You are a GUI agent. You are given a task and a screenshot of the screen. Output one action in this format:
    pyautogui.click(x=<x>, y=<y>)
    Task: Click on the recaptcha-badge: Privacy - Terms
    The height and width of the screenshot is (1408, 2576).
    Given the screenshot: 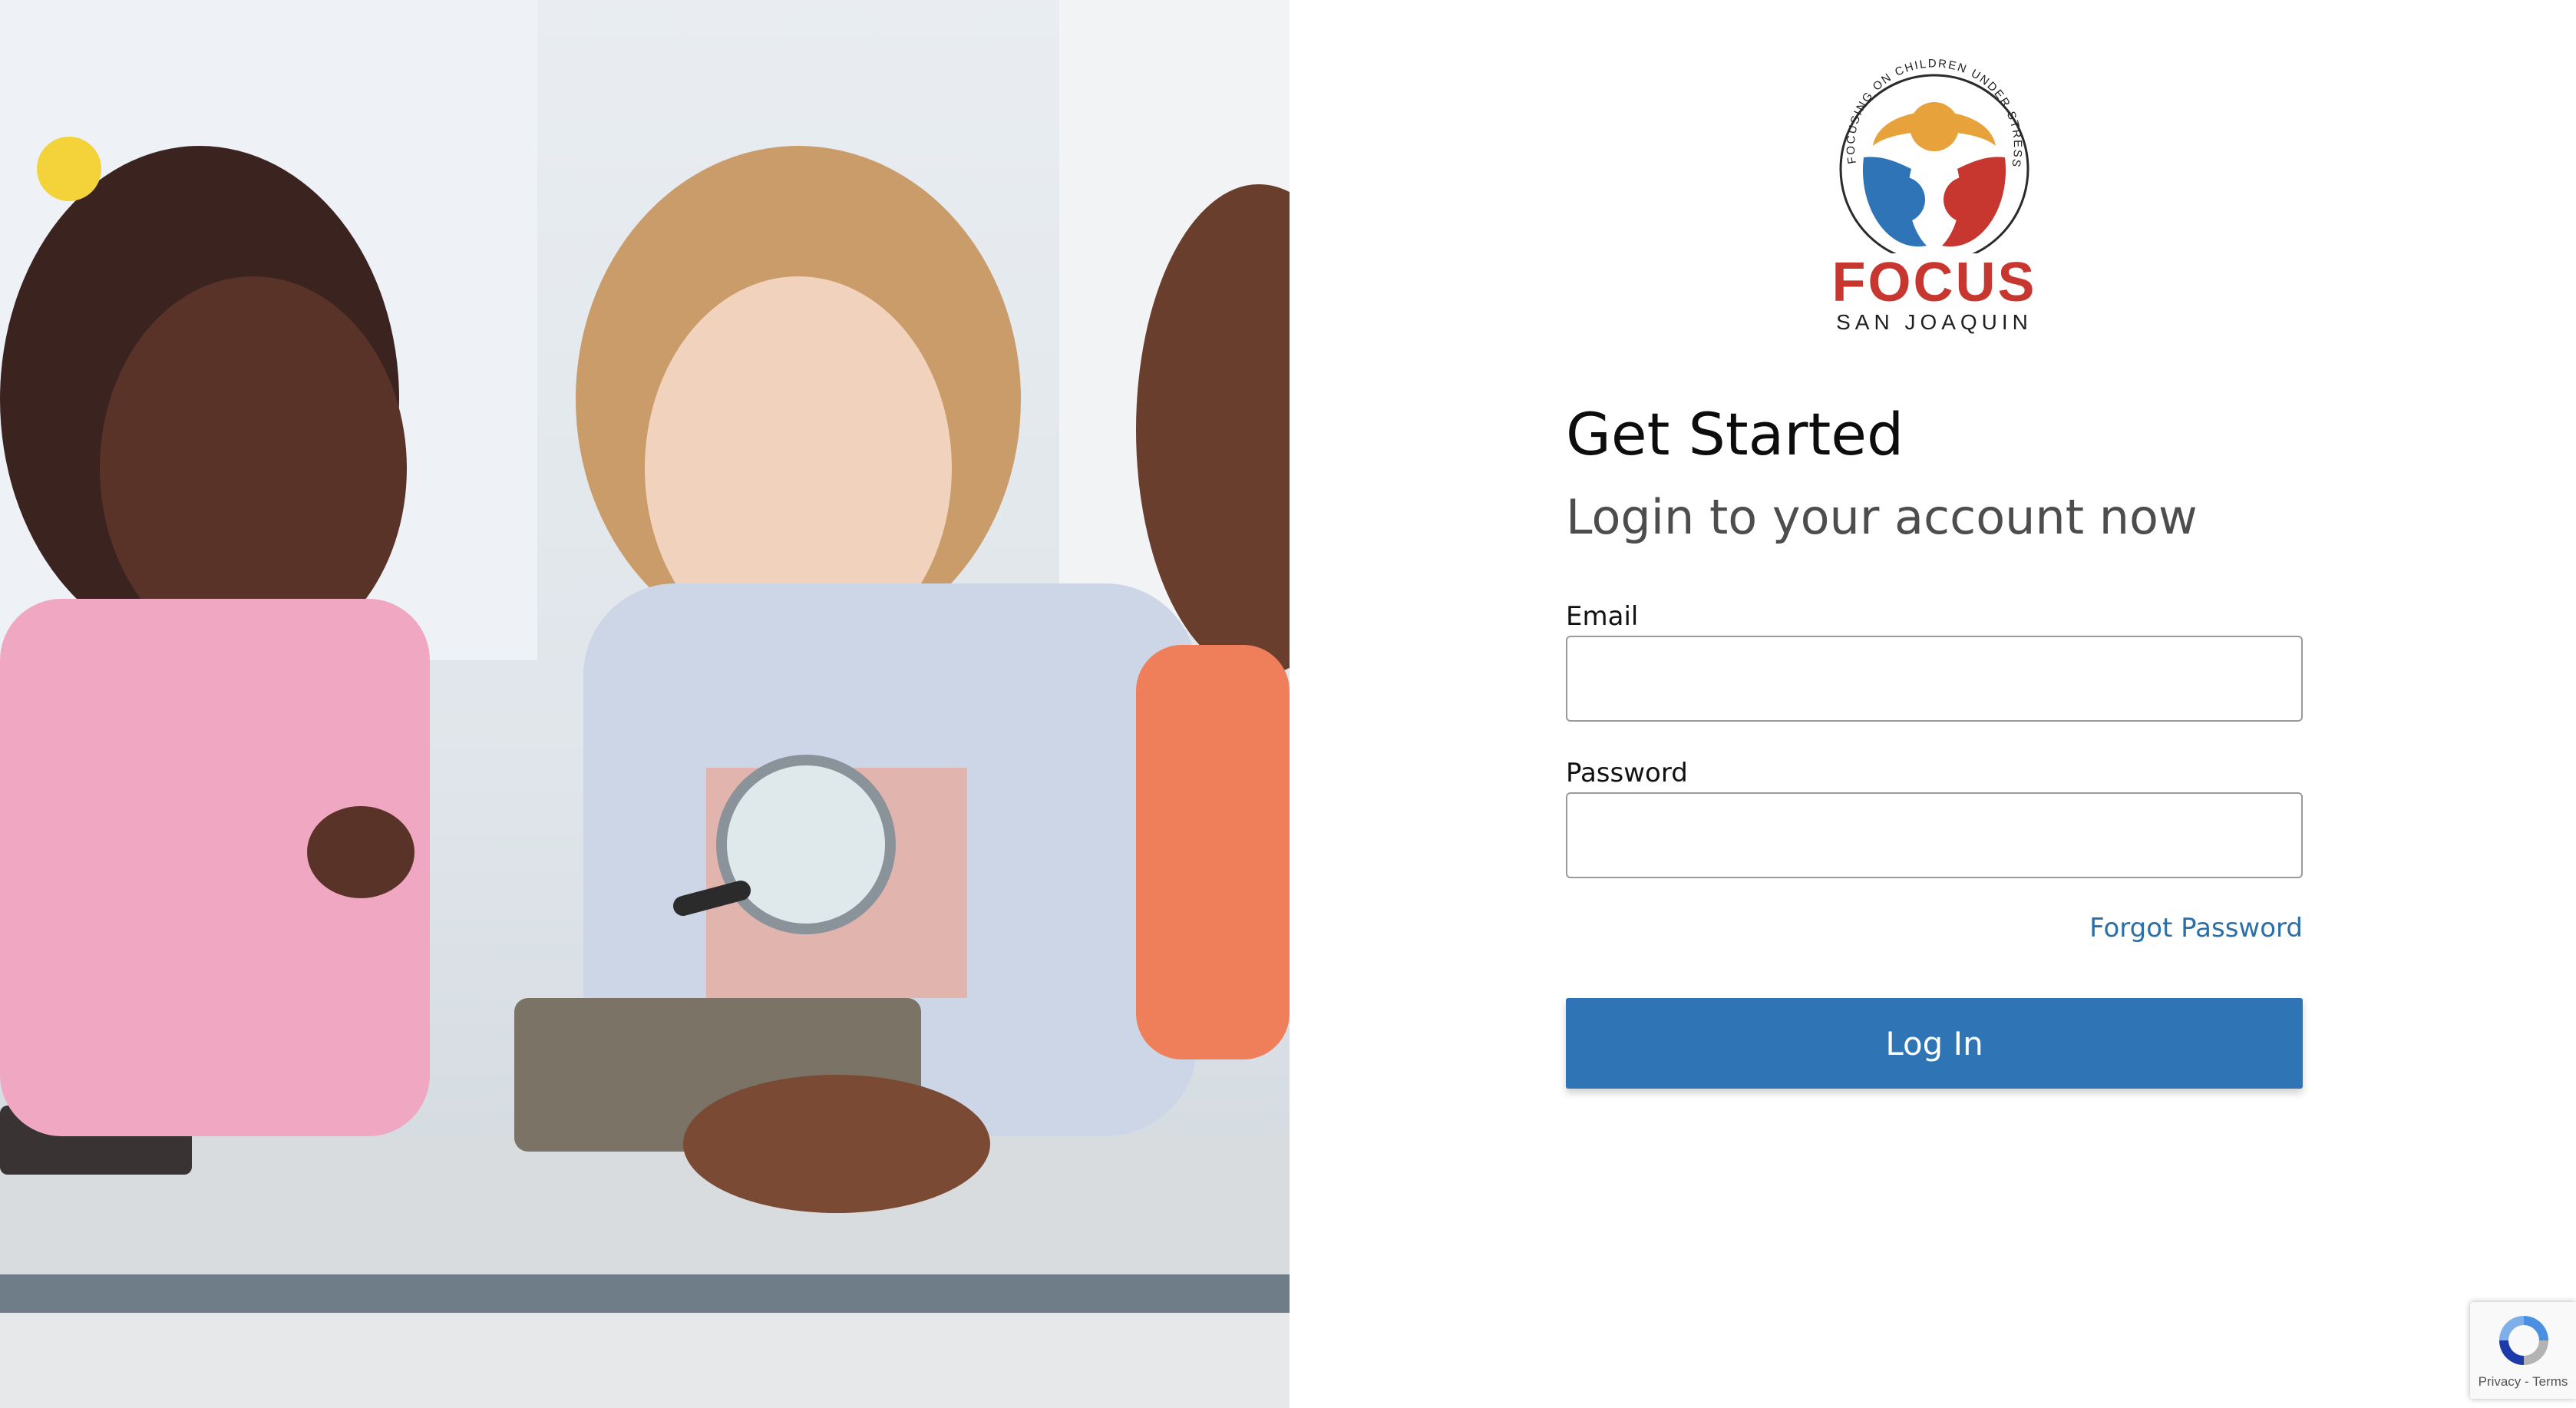 What is the action you would take?
    pyautogui.click(x=2523, y=1350)
    